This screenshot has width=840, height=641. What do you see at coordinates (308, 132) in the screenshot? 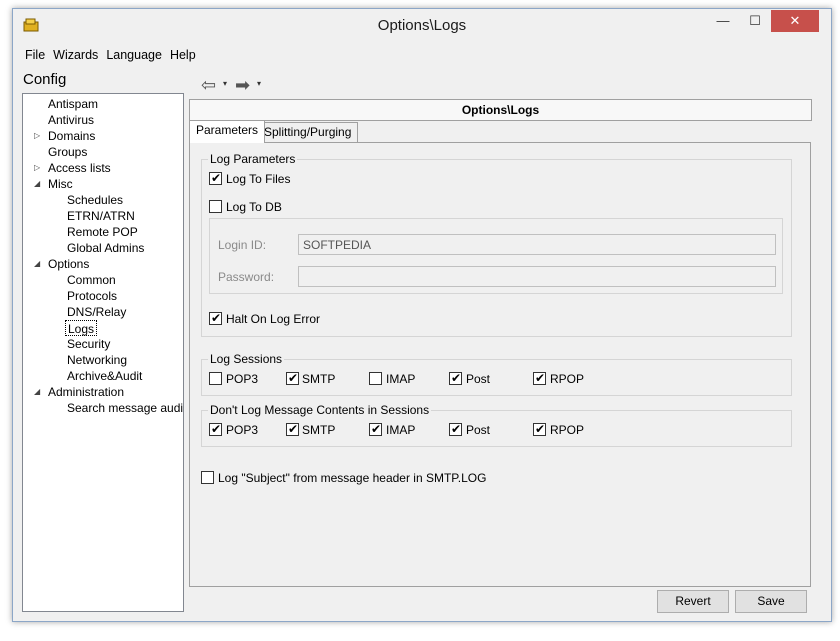
I see `tab-splitting-purging: Splitting/Purging` at bounding box center [308, 132].